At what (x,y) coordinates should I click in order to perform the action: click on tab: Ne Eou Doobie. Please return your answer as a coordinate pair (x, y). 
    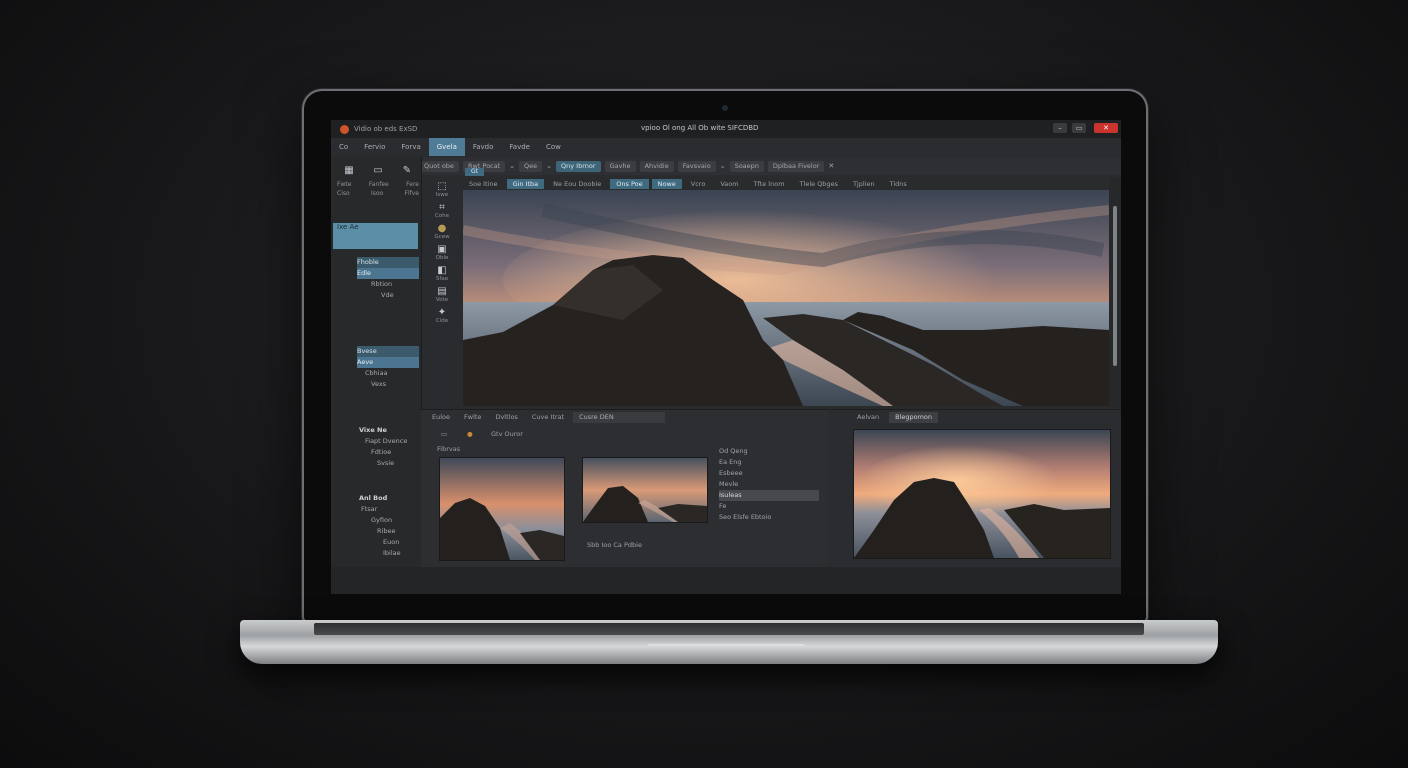
    Looking at the image, I should click on (577, 184).